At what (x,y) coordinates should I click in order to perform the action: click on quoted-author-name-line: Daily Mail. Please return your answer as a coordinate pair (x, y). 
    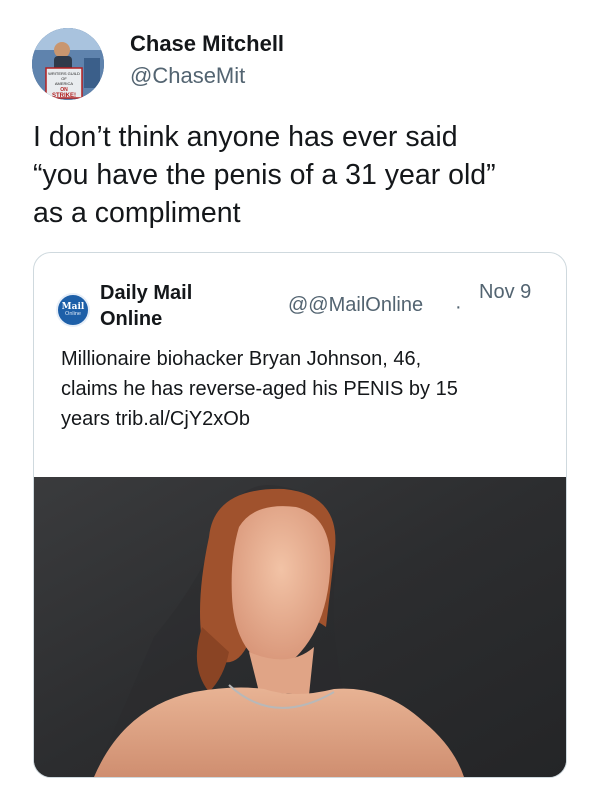
    Looking at the image, I should click on (146, 293).